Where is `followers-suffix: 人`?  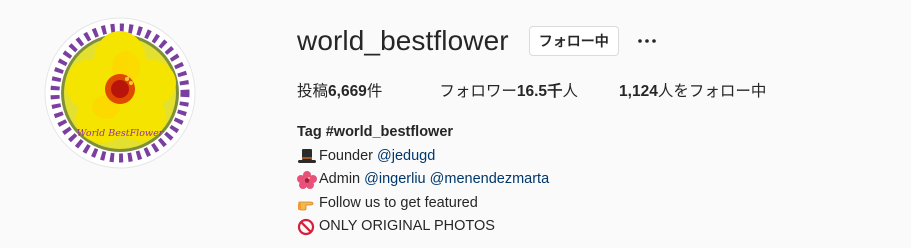
followers-suffix: 人 is located at coordinates (570, 91).